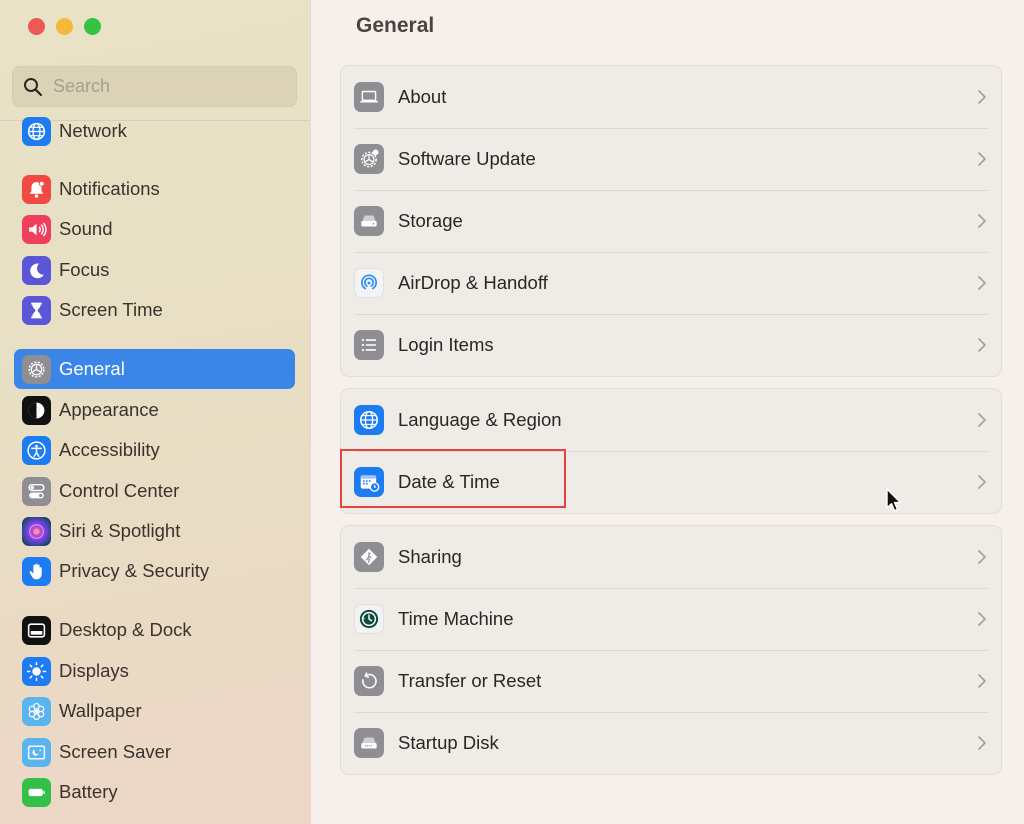 The height and width of the screenshot is (824, 1024). Describe the element at coordinates (671, 619) in the screenshot. I see `row-time-machine: Time Machine` at that location.